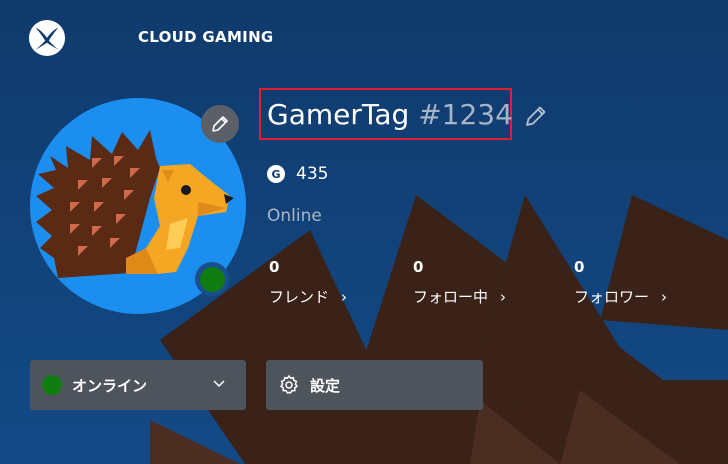  Describe the element at coordinates (110, 385) in the screenshot. I see `online-status-label: オンライン` at that location.